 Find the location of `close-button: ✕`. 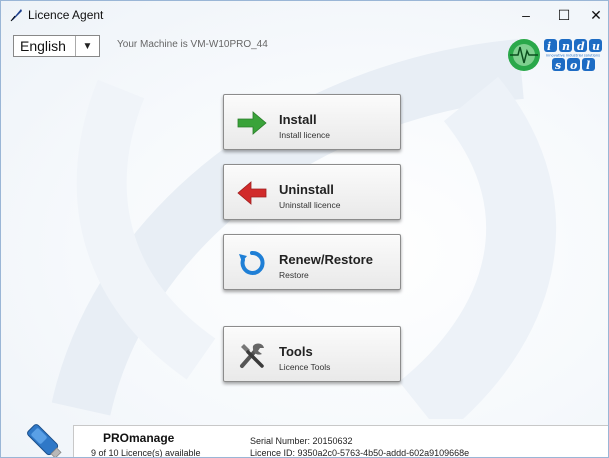

close-button: ✕ is located at coordinates (592, 15).